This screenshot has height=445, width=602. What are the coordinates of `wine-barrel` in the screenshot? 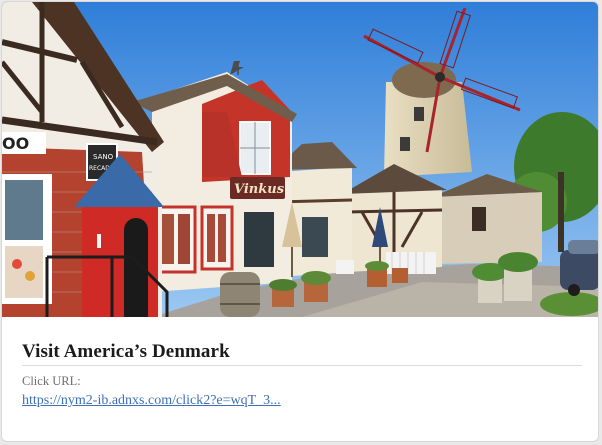 It's located at (240, 294).